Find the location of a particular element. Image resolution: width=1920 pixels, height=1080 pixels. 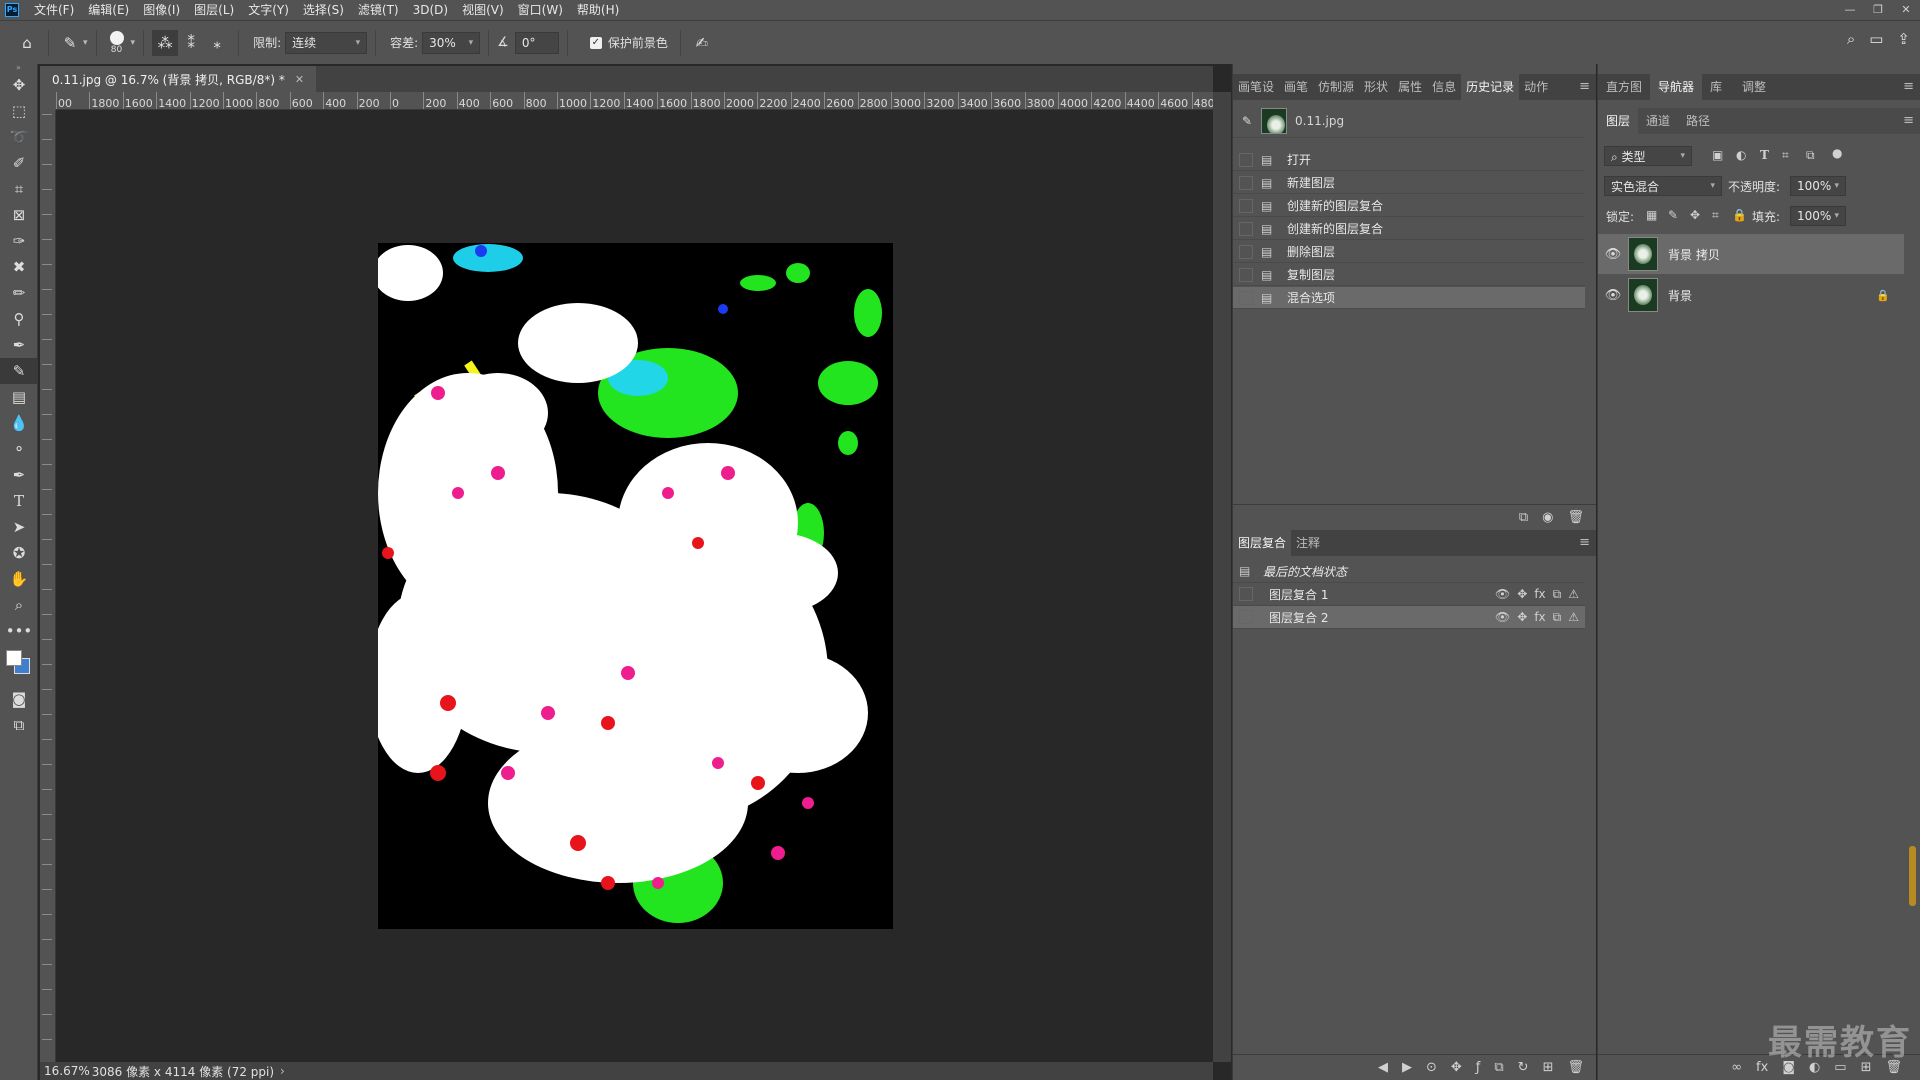

history-state: ▤ 复制图层 is located at coordinates (1409, 275).